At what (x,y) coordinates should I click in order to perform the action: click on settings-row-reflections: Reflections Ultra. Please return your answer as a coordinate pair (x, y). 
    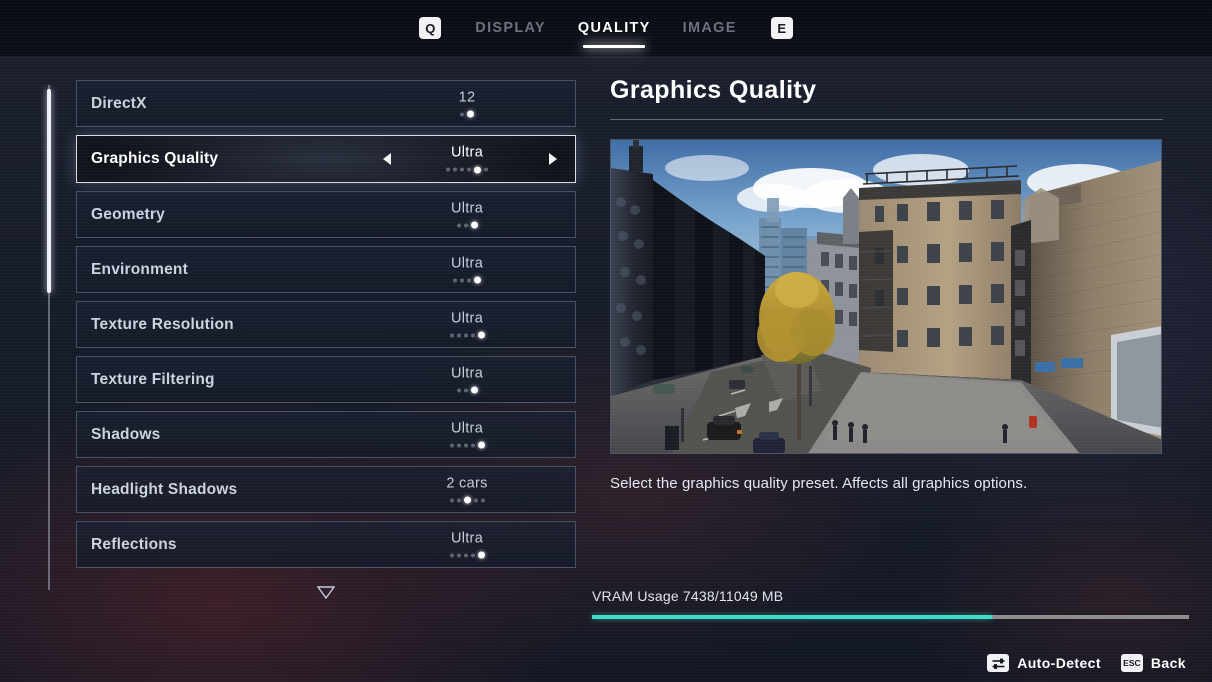
    Looking at the image, I should click on (326, 544).